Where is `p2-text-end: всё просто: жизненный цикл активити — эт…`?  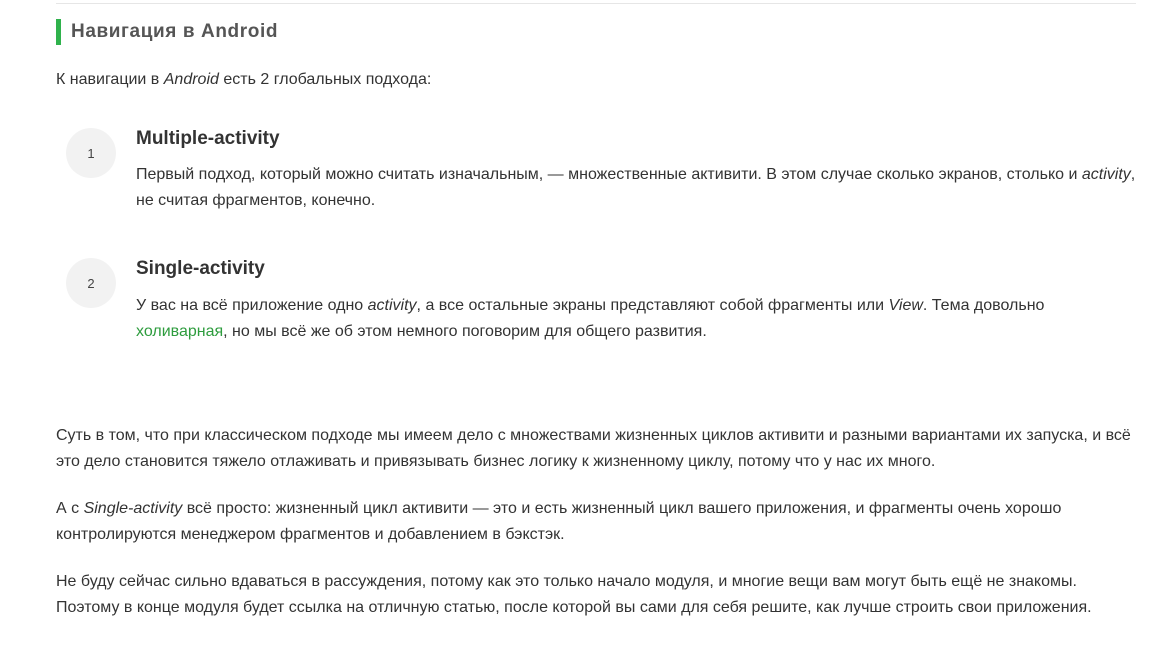 p2-text-end: всё просто: жизненный цикл активити — эт… is located at coordinates (559, 521).